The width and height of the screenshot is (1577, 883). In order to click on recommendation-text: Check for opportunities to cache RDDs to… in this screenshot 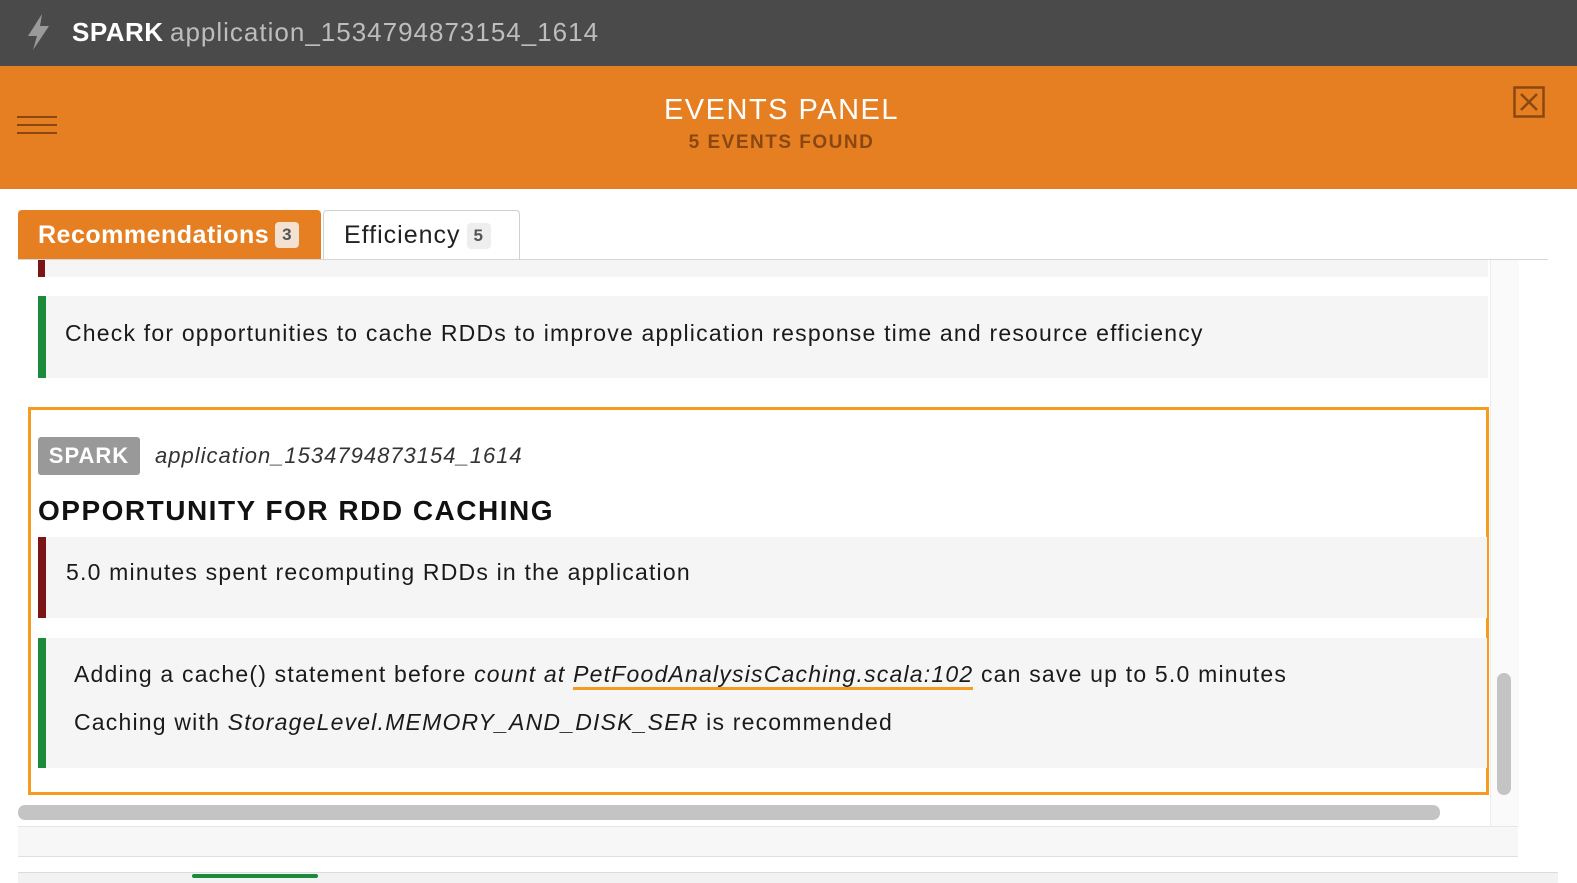, I will do `click(634, 333)`.